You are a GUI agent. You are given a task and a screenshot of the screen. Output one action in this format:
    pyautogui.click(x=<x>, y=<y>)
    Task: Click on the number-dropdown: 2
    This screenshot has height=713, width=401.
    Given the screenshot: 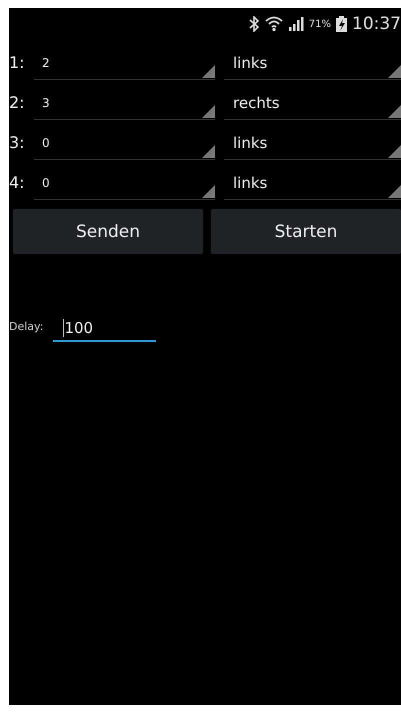 What is the action you would take?
    pyautogui.click(x=124, y=63)
    